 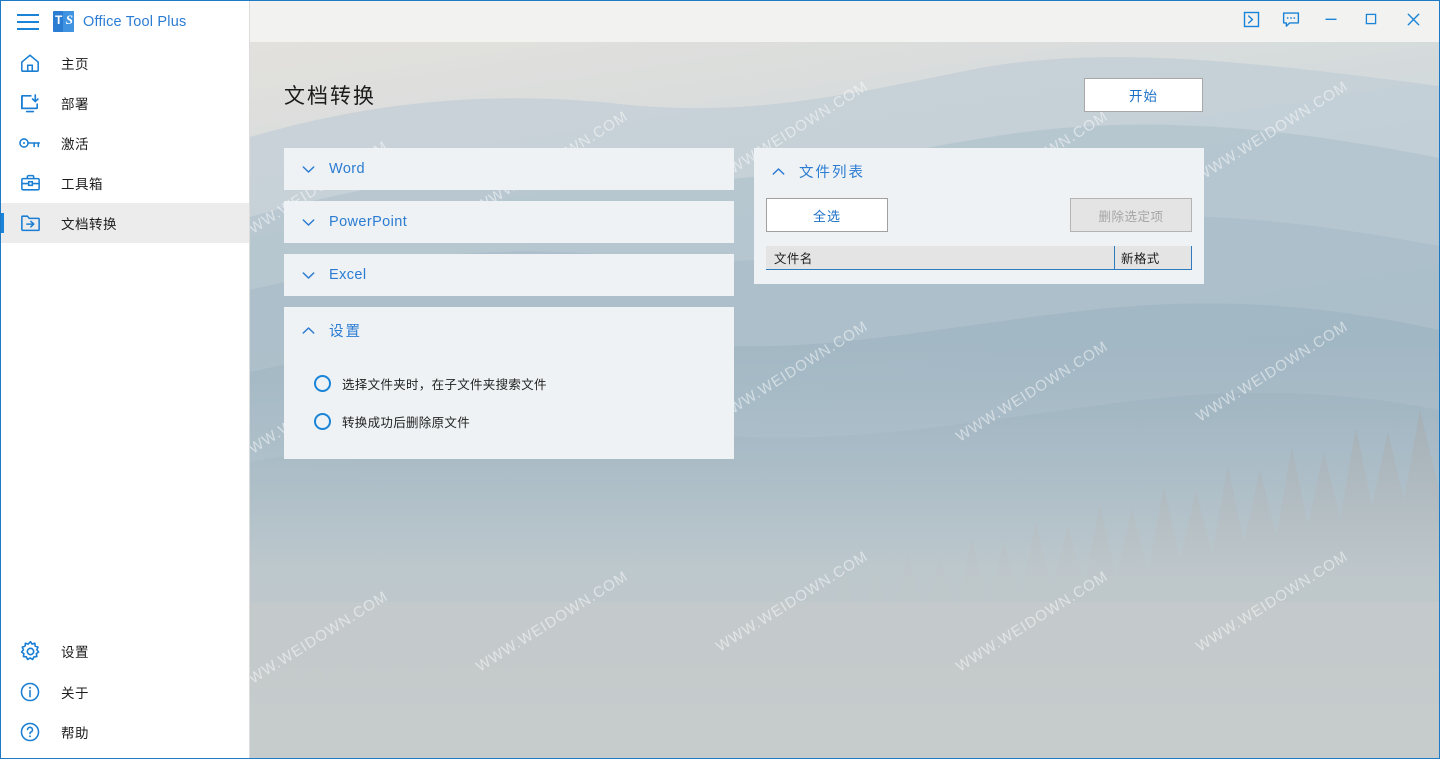 I want to click on gear-icon, so click(x=30, y=651).